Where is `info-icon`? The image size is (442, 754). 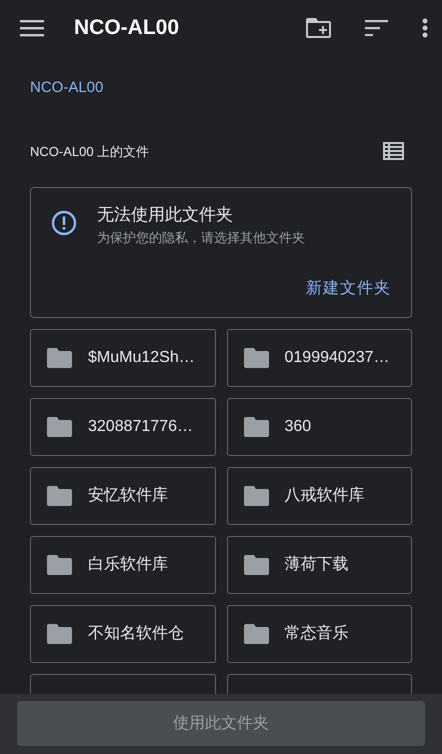 info-icon is located at coordinates (64, 223).